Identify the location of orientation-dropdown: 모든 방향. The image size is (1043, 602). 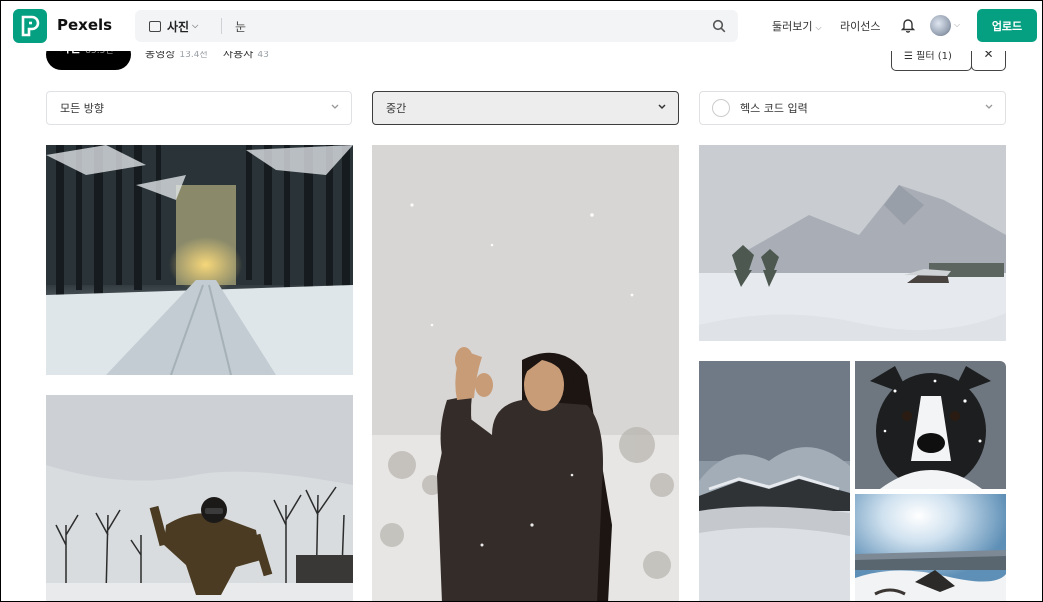
(199, 108).